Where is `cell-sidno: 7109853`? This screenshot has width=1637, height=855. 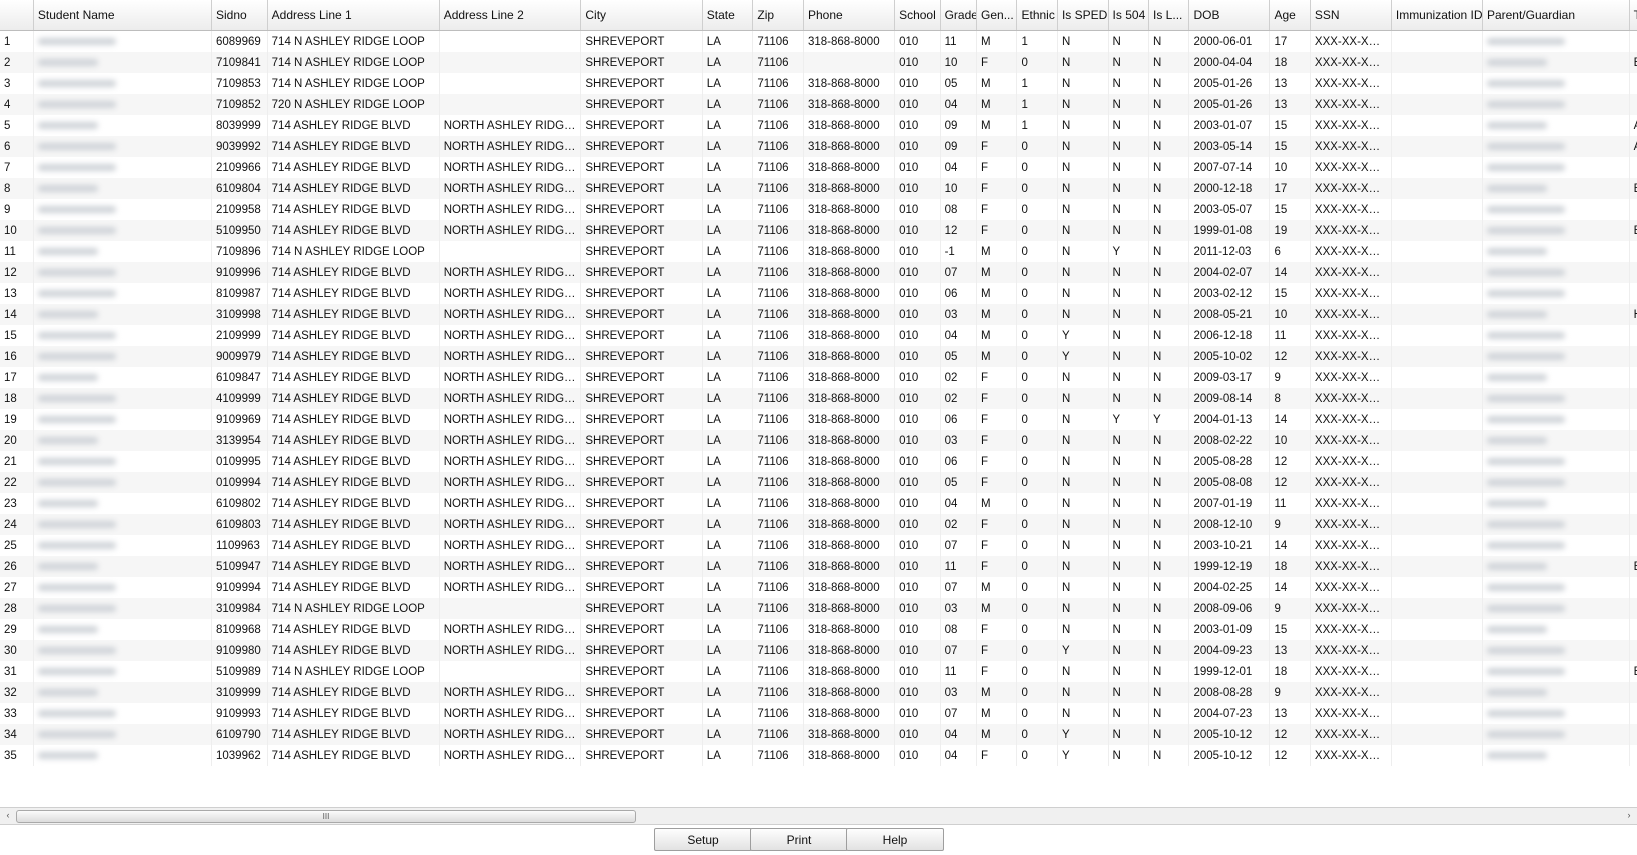 cell-sidno: 7109853 is located at coordinates (239, 83).